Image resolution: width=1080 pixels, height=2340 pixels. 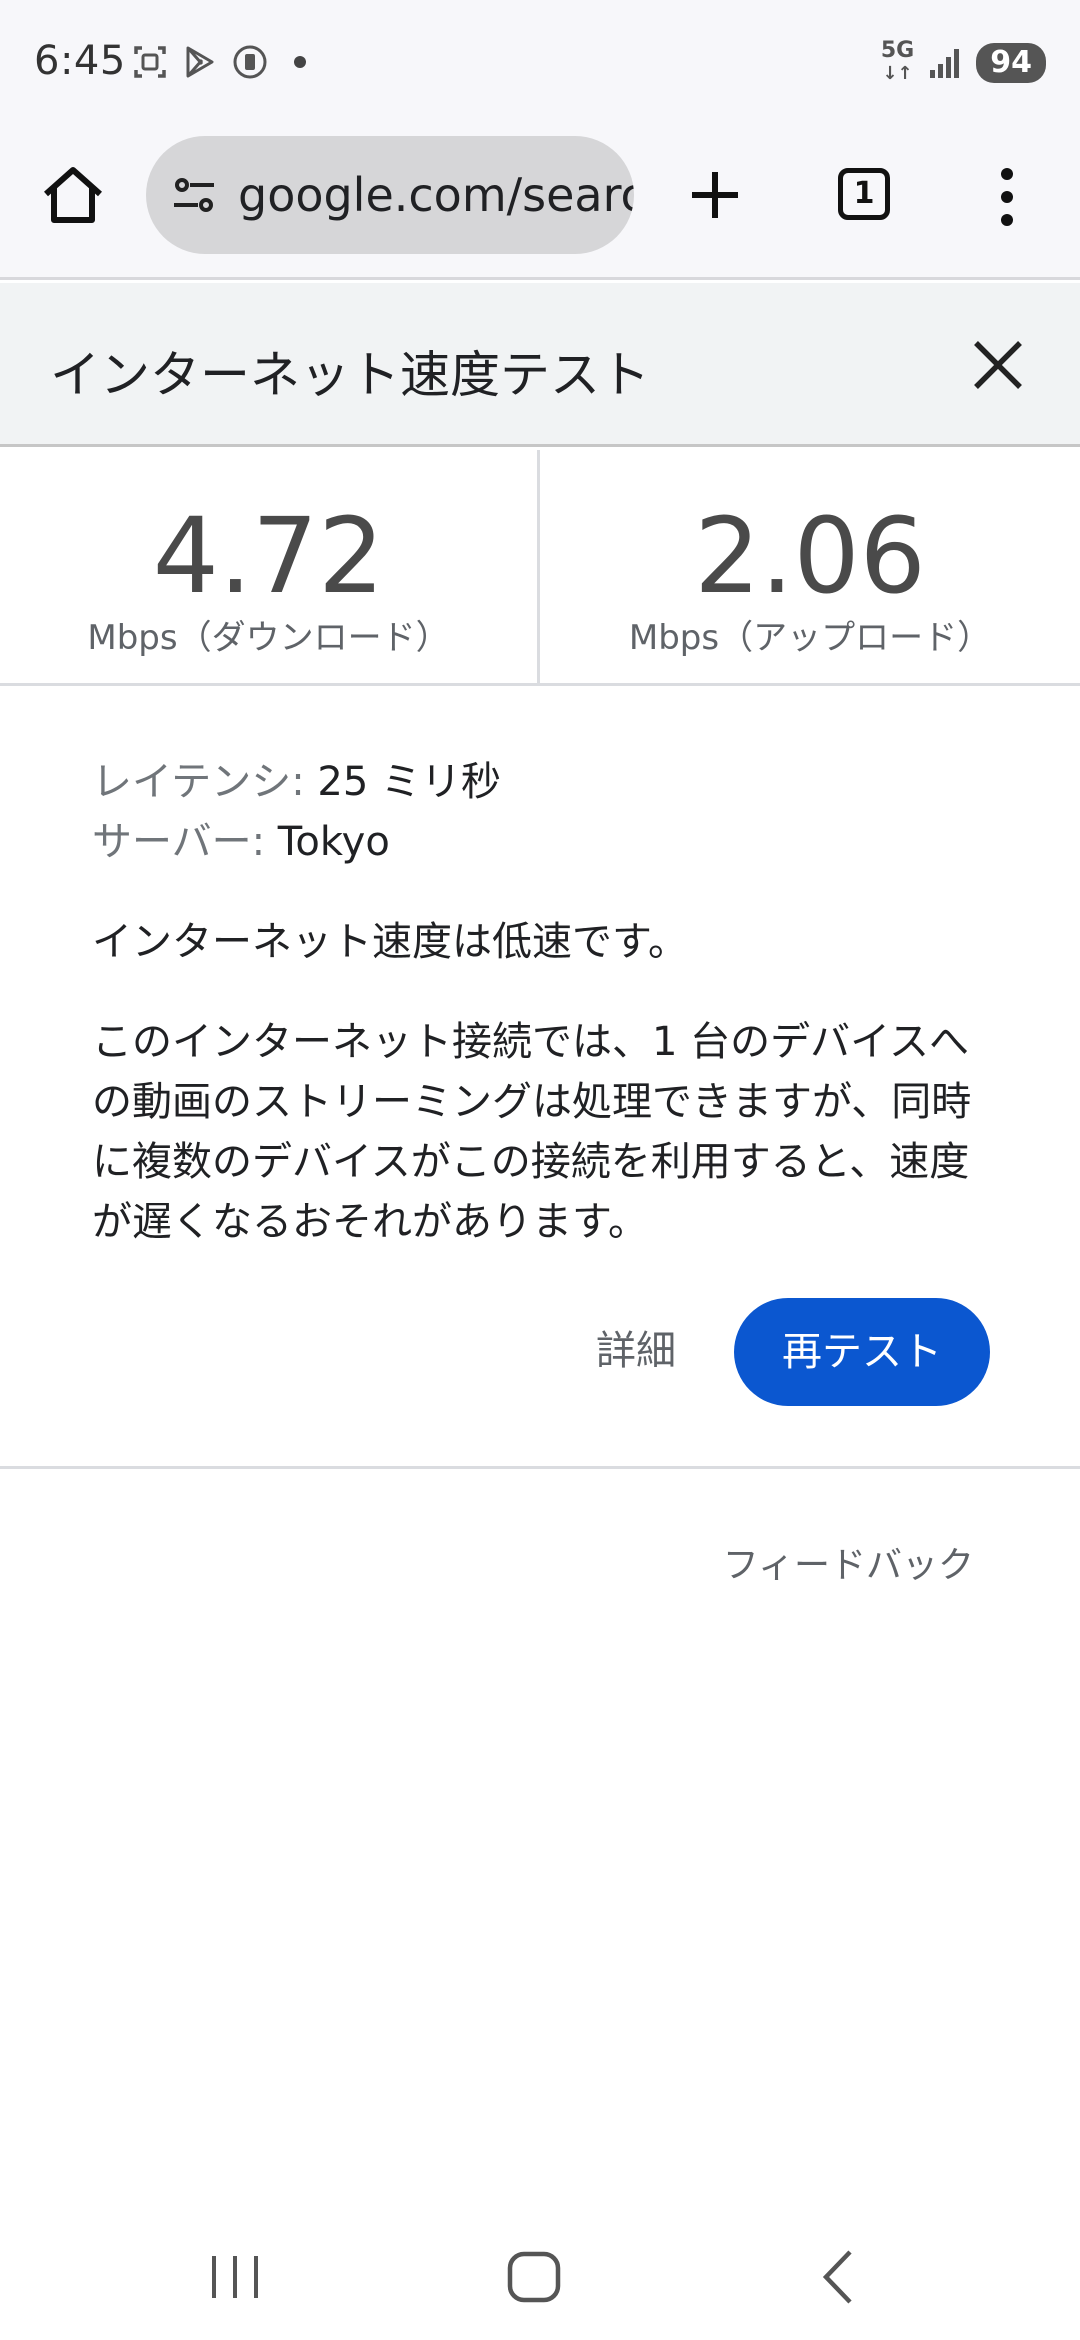 I want to click on latency-value: 25 ミリ秒, so click(x=403, y=782).